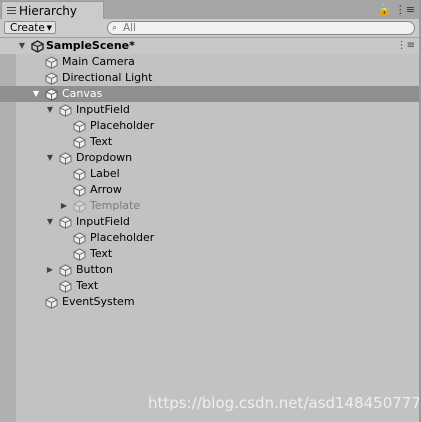 This screenshot has width=421, height=422. Describe the element at coordinates (210, 78) in the screenshot. I see `hierarchy-item: Directional Light` at that location.